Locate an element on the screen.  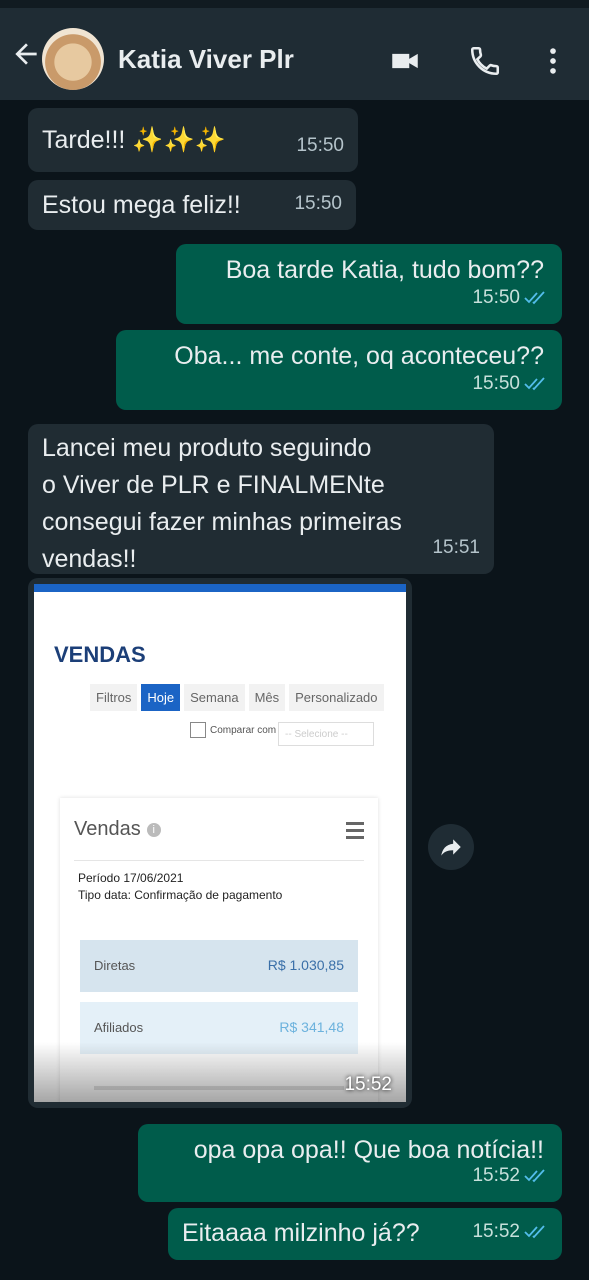
message-bubble: opa opa opa!! Que boa notícia!! 15:52 is located at coordinates (350, 1163).